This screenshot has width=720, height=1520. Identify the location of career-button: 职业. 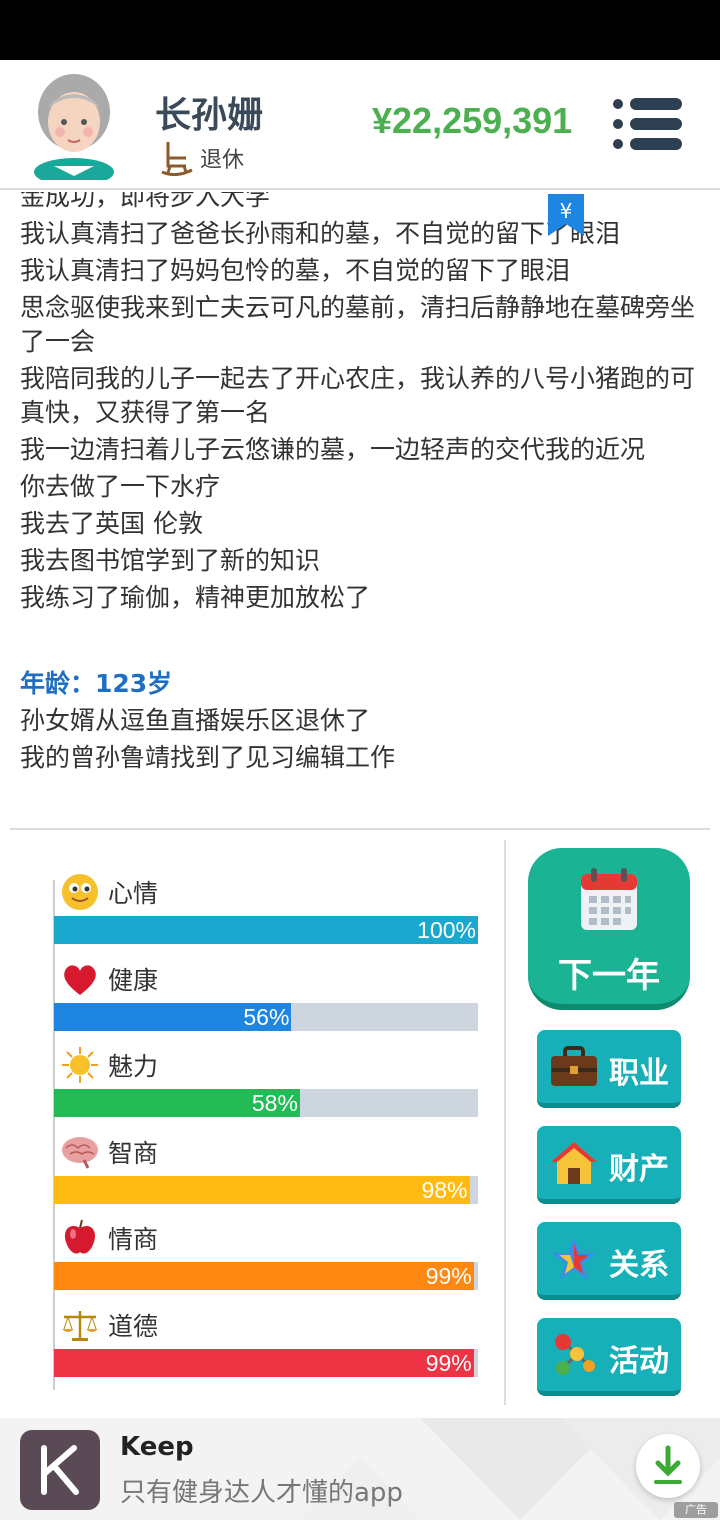
(609, 1069).